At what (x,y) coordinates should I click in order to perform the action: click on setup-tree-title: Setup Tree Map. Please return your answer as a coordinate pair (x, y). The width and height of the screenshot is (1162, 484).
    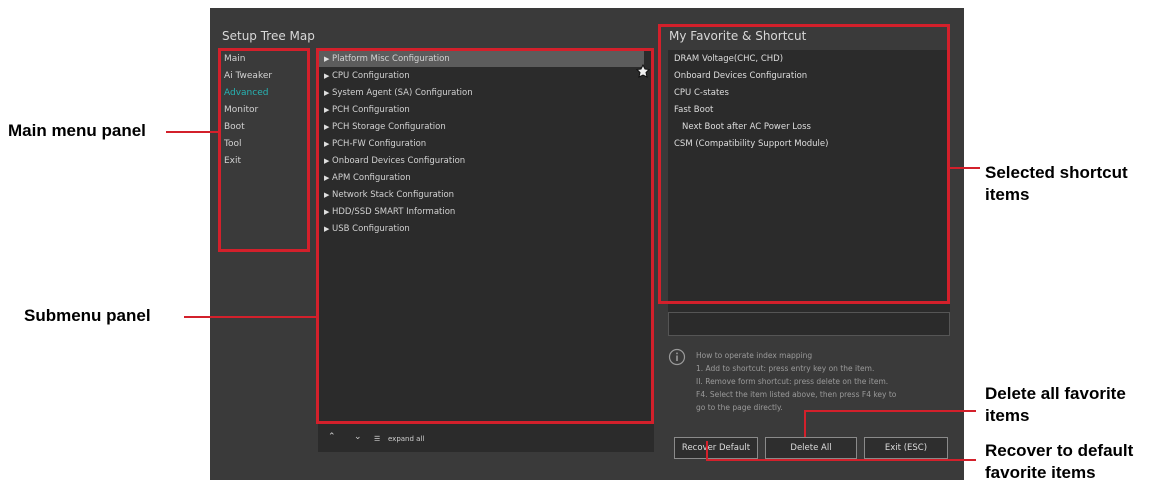
    Looking at the image, I should click on (268, 36).